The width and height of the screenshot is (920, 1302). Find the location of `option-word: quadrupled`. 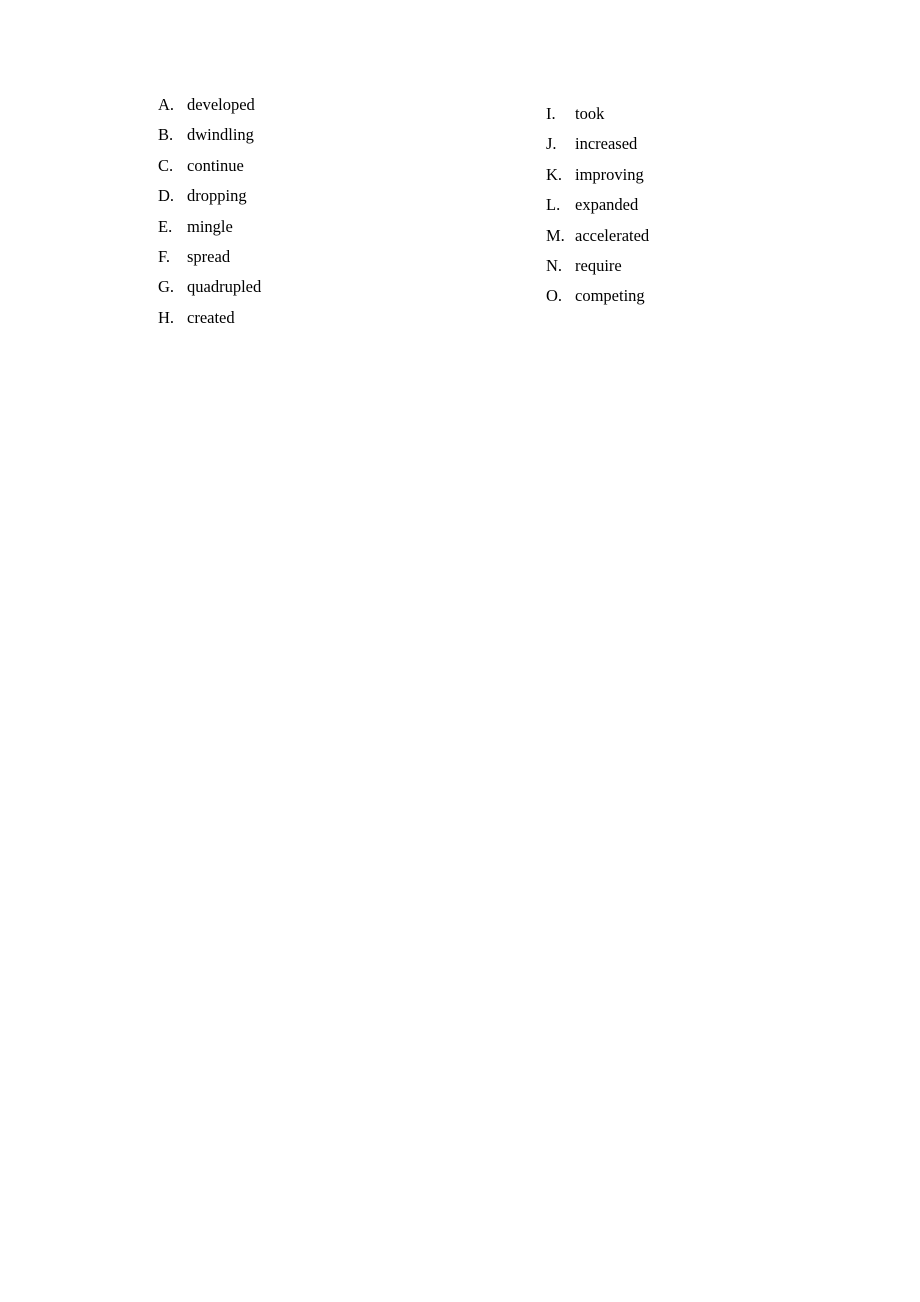

option-word: quadrupled is located at coordinates (224, 287).